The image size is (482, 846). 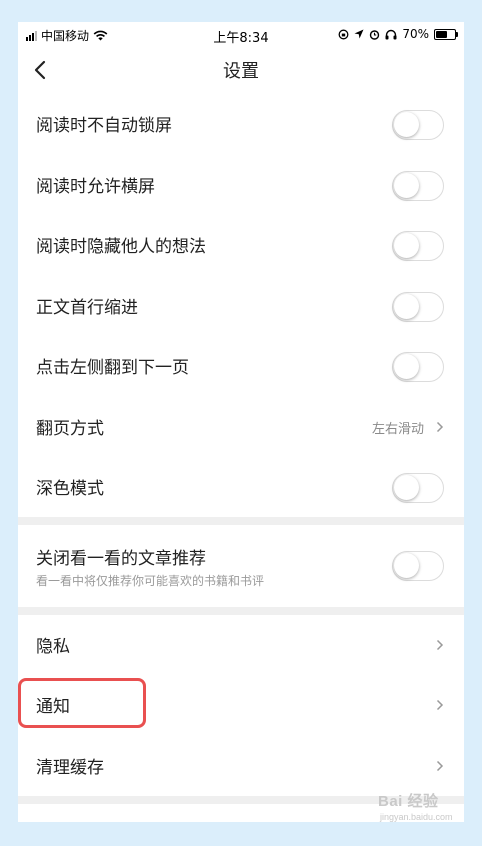 What do you see at coordinates (241, 567) in the screenshot?
I see `setting-disable-recommend: 关闭看一看的文章推荐 看一看中将仅推荐你可能喜欢的书籍和书评` at bounding box center [241, 567].